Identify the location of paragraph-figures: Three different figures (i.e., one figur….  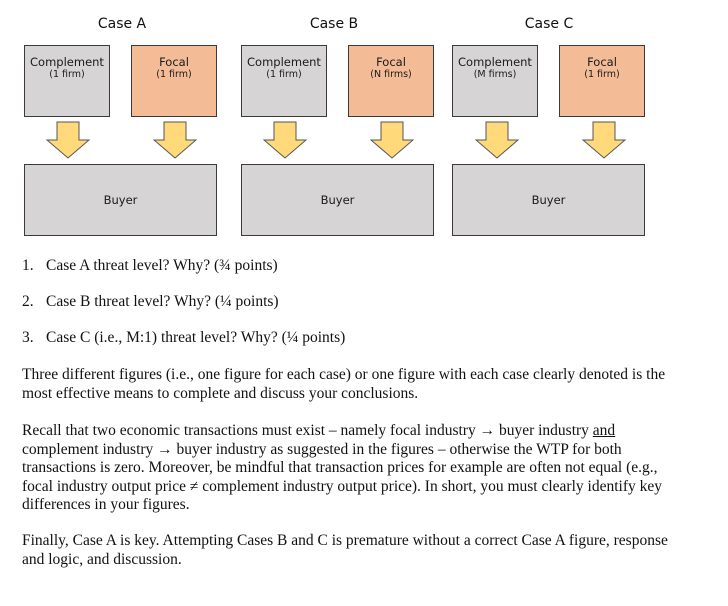
(344, 384).